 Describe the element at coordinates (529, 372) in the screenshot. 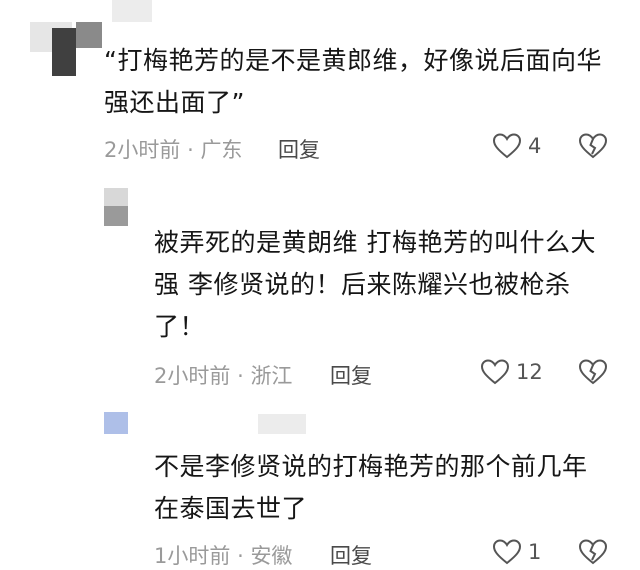

I see `like-count: 12` at that location.